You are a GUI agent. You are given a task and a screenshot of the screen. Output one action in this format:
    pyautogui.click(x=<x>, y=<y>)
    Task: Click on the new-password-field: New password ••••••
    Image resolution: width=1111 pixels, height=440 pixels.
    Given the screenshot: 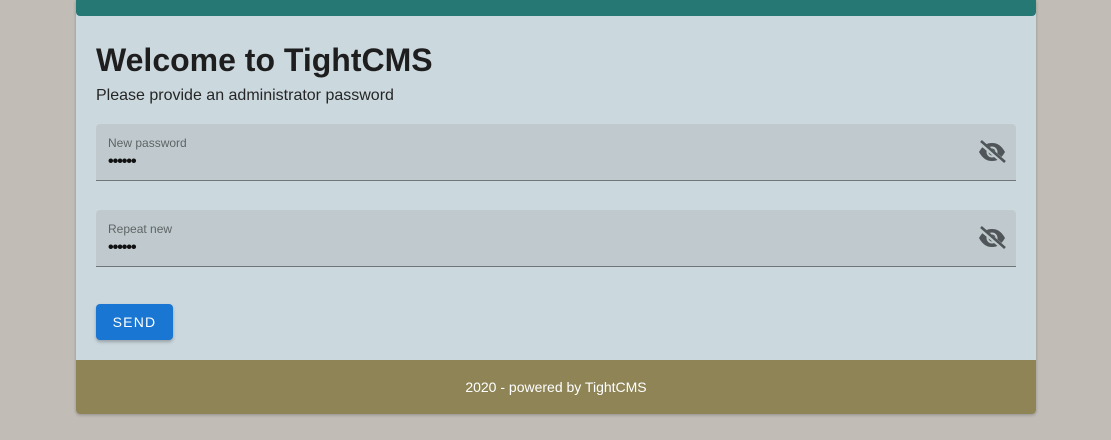 What is the action you would take?
    pyautogui.click(x=556, y=152)
    